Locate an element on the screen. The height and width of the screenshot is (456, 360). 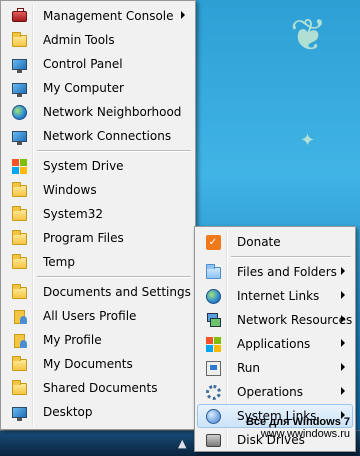
menu-item-admin-tools: Admin Tools is located at coordinates (98, 40).